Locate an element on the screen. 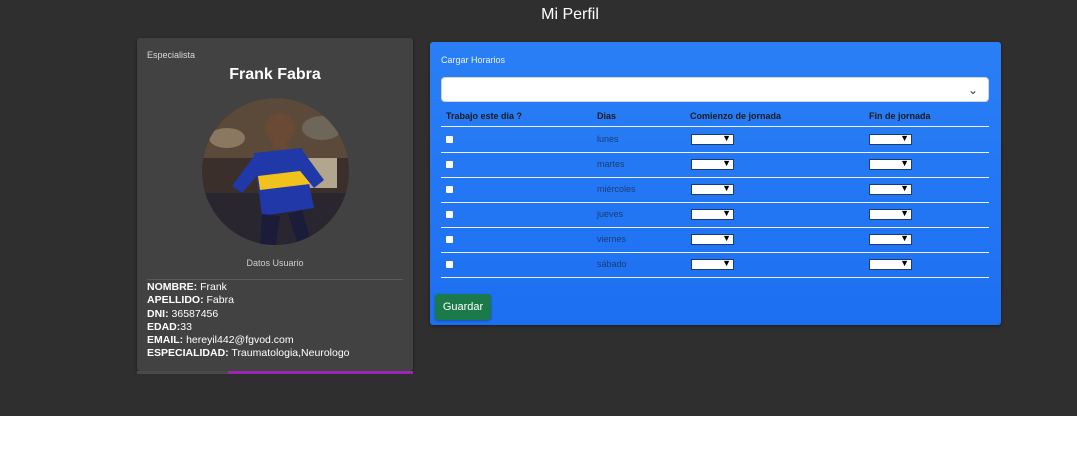  info-dni: DNI: 36587456 is located at coordinates (183, 313).